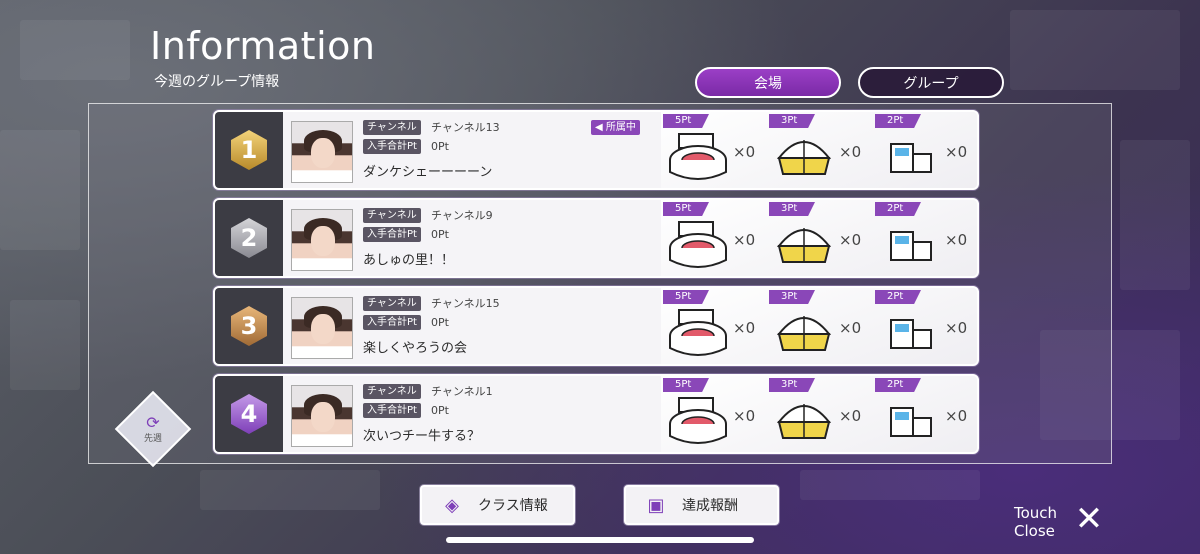 Image resolution: width=1200 pixels, height=554 pixels. I want to click on rank-cell: 2, so click(249, 238).